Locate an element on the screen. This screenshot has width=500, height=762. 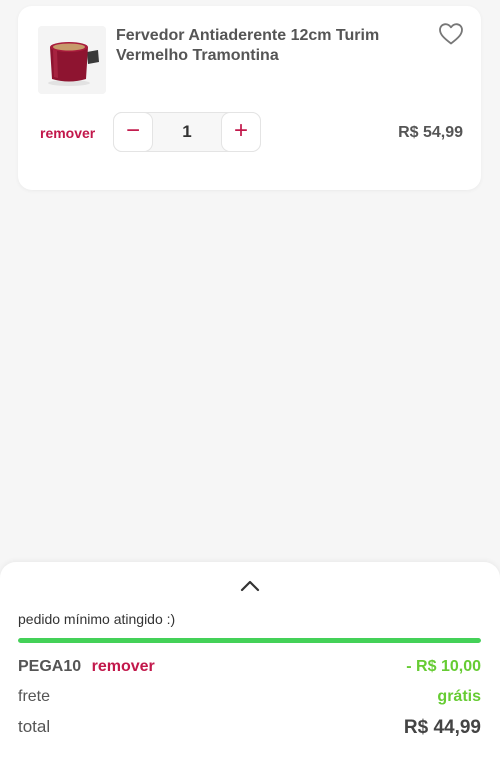
min-order-progress-bar is located at coordinates (249, 640).